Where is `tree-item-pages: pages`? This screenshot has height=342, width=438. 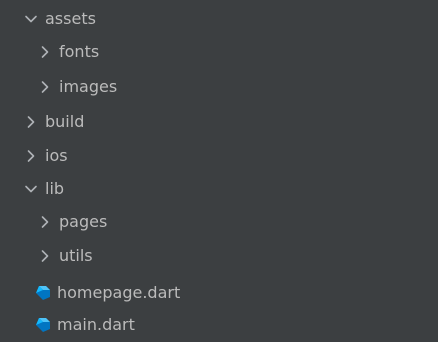
tree-item-pages: pages is located at coordinates (219, 222).